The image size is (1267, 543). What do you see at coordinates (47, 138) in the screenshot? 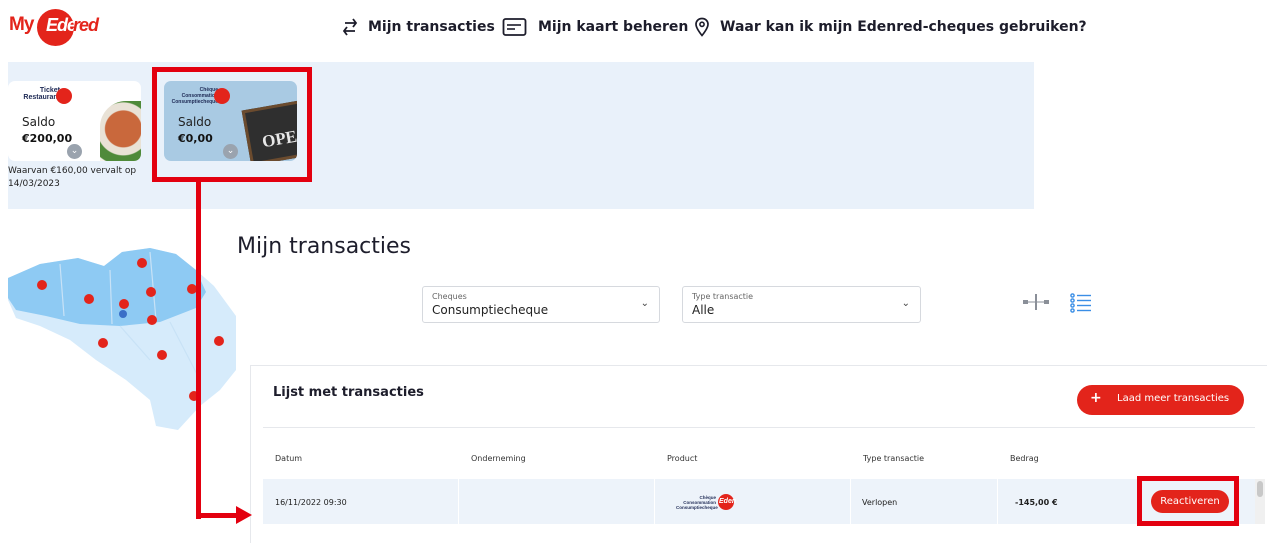
I see `saldo-value: €200,00` at bounding box center [47, 138].